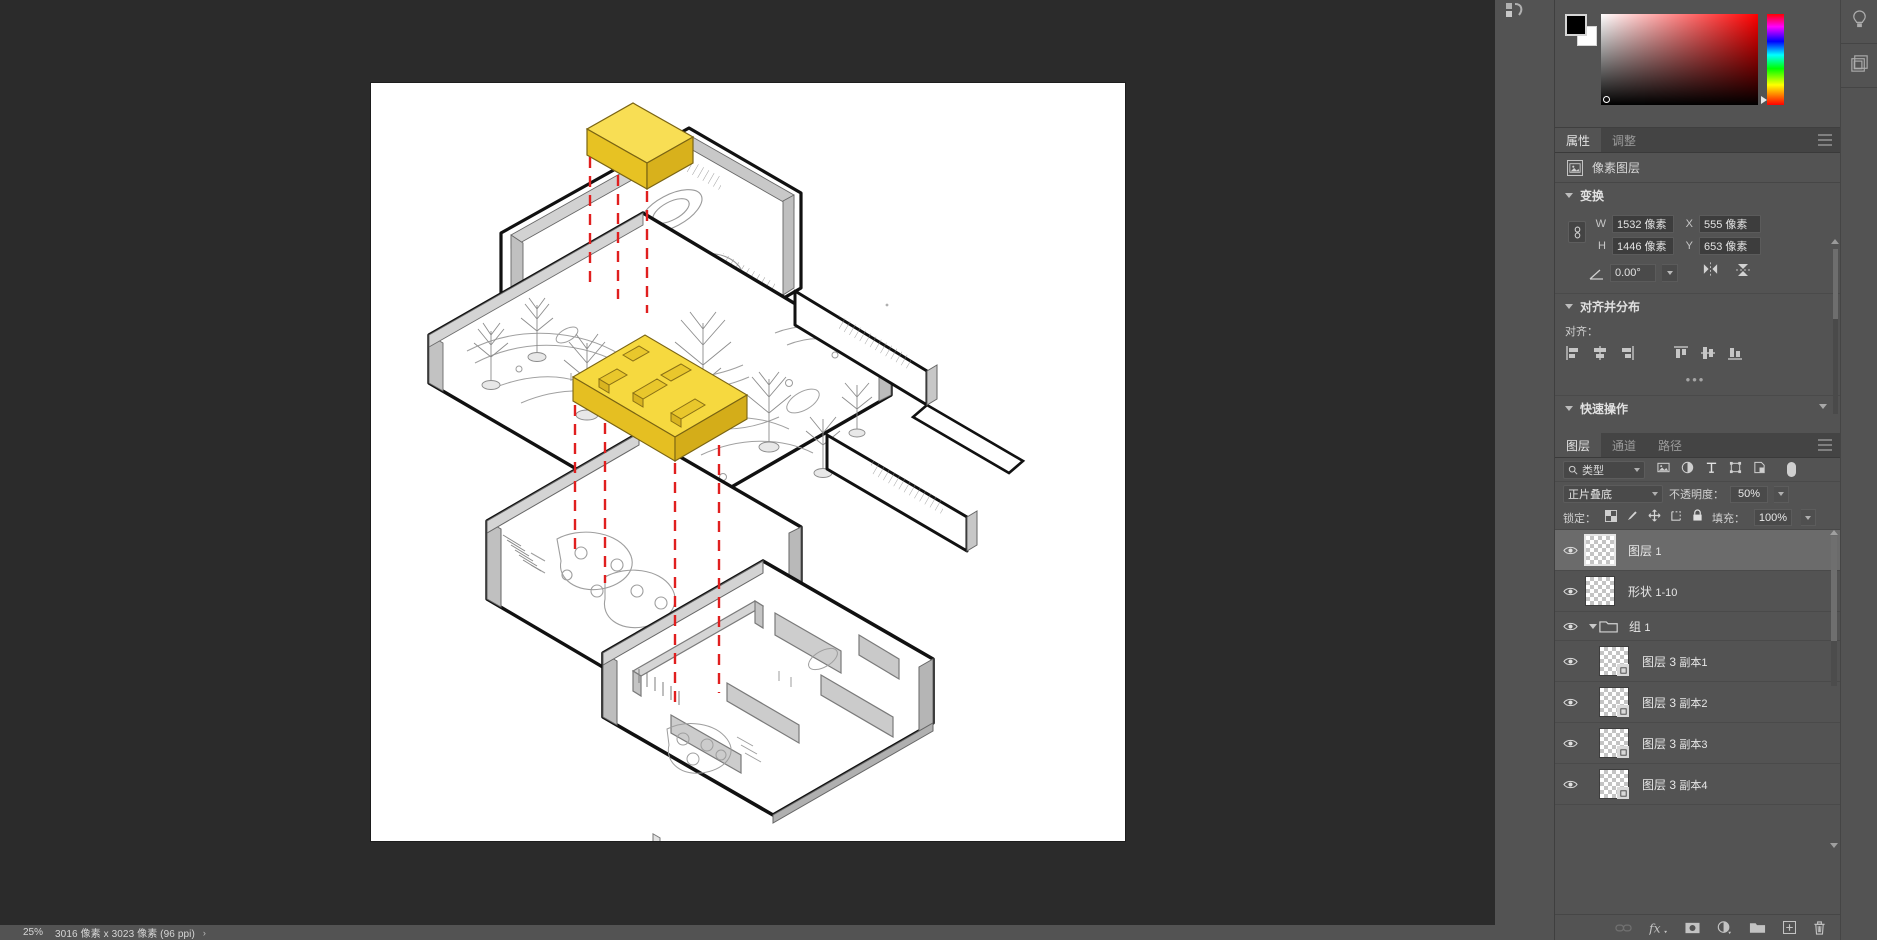 The image size is (1877, 940). Describe the element at coordinates (1697, 408) in the screenshot. I see `section-quick-actions-header: 快速操作` at that location.